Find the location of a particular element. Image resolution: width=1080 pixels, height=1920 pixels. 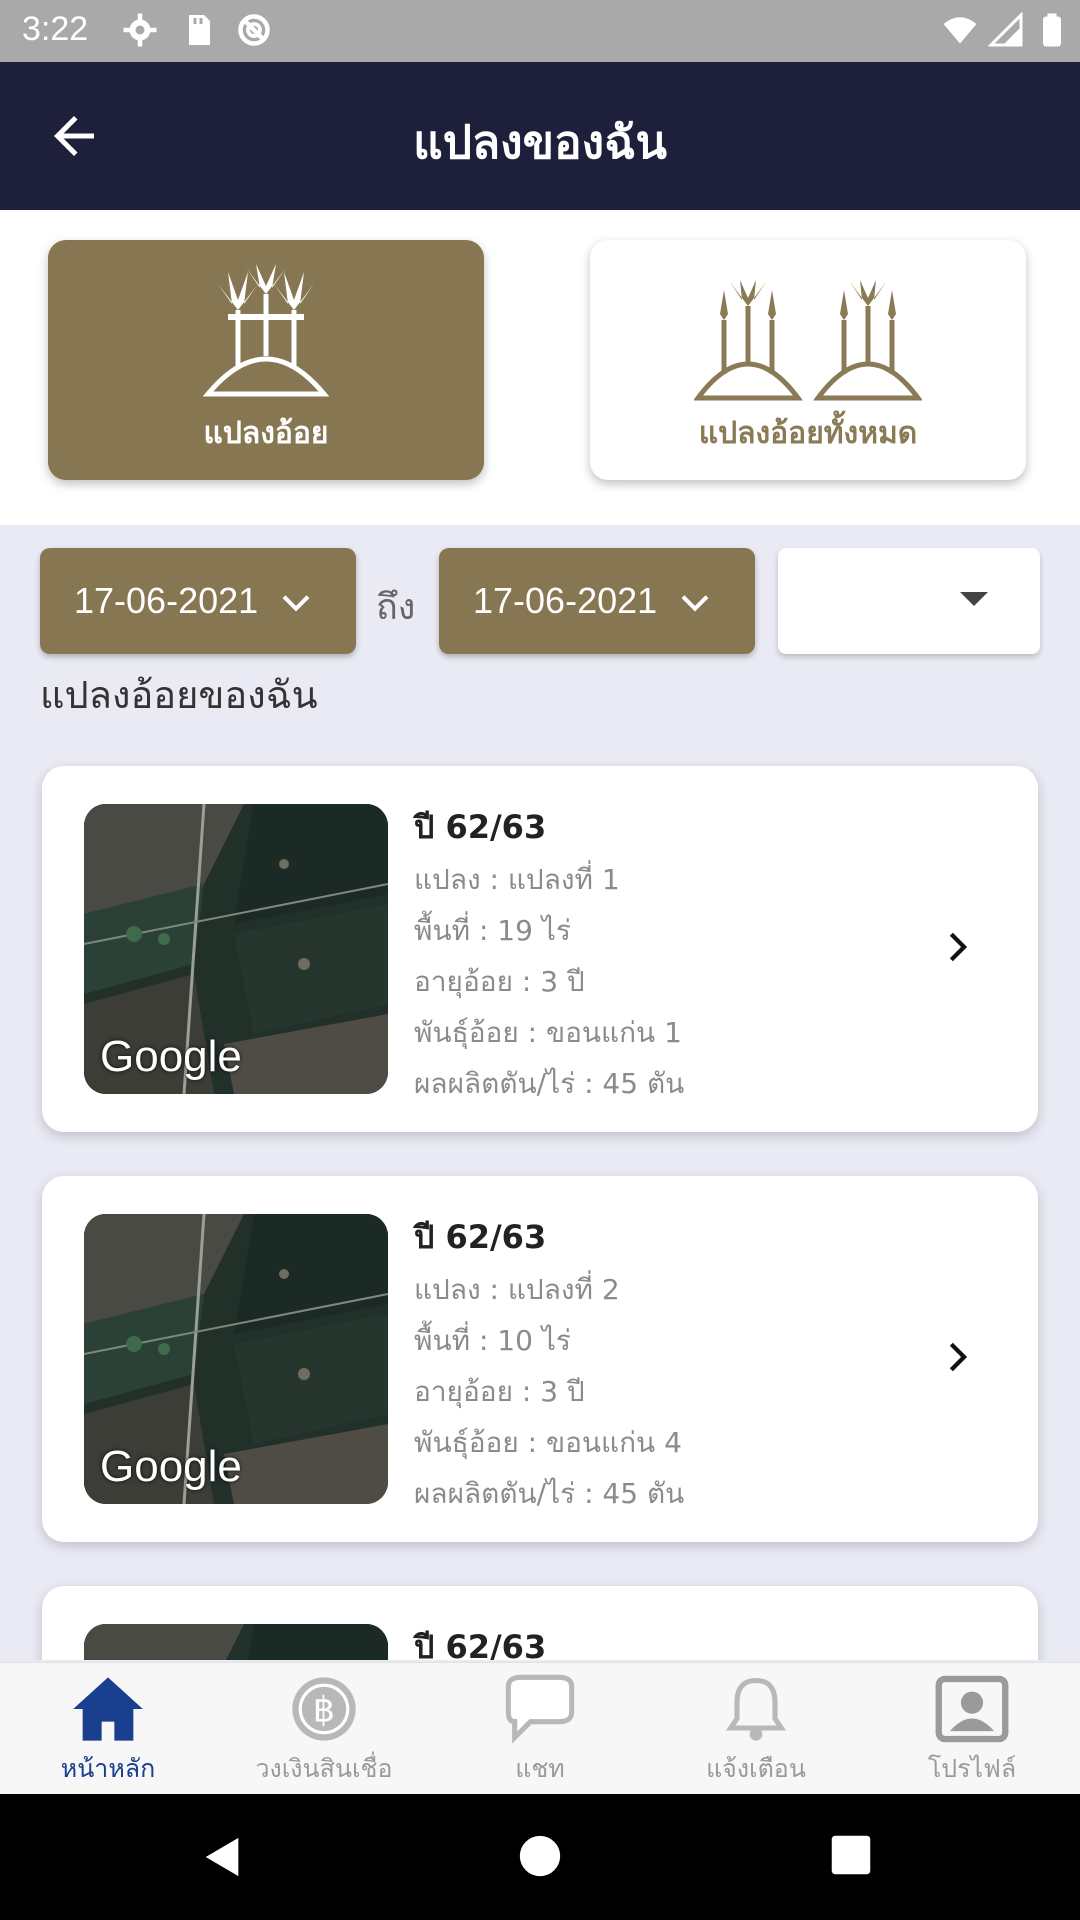

card-area: พื้นที่ : 19 ไร่ is located at coordinates (492, 930).